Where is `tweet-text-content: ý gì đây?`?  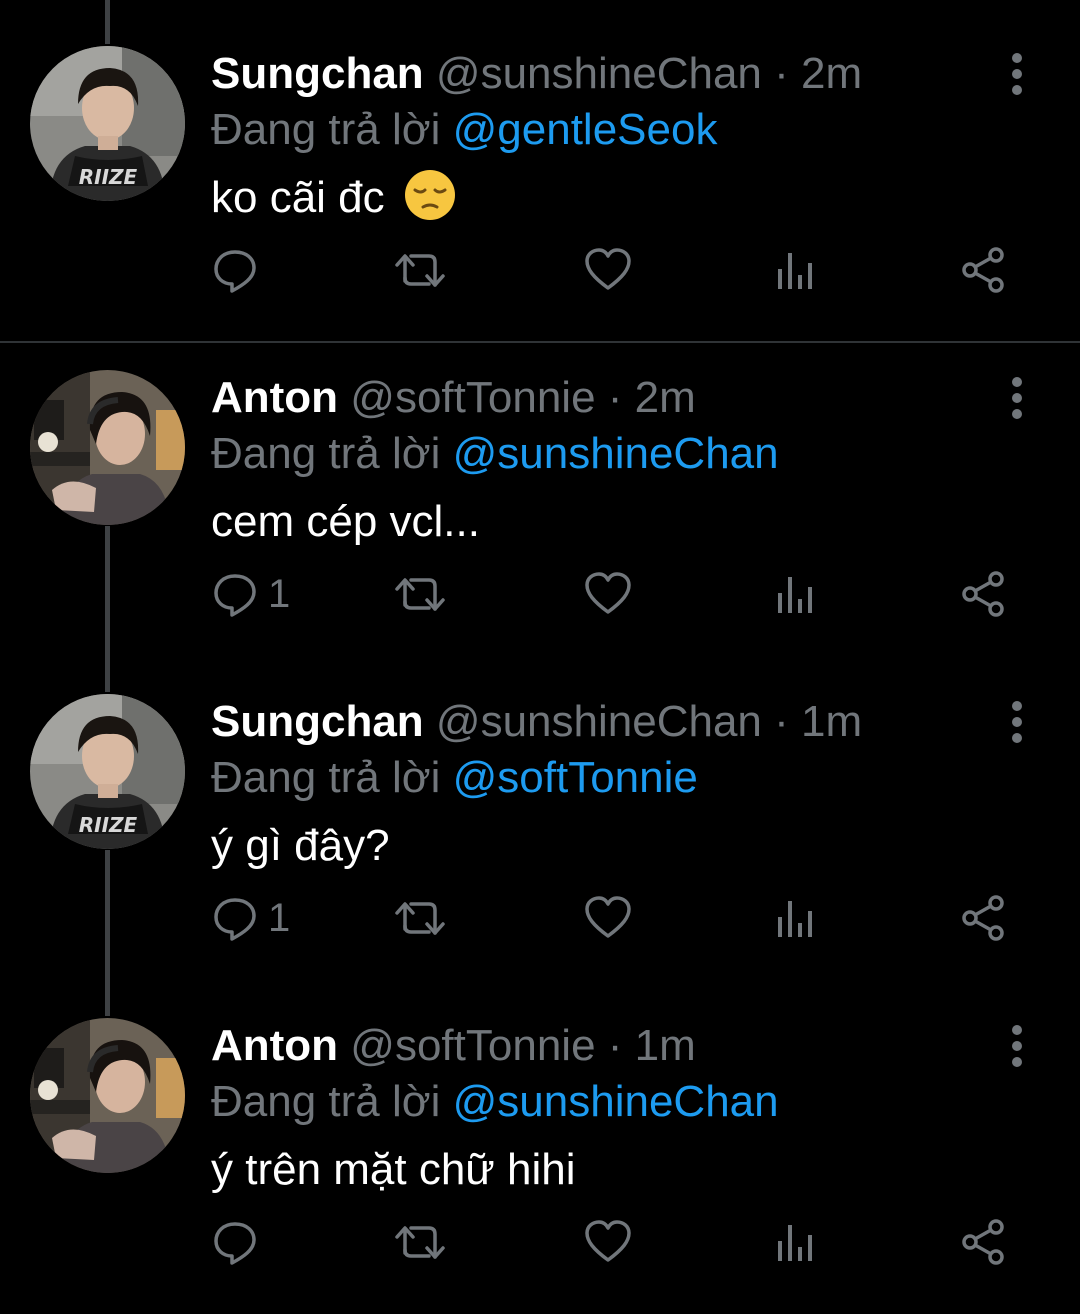 tweet-text-content: ý gì đây? is located at coordinates (300, 845).